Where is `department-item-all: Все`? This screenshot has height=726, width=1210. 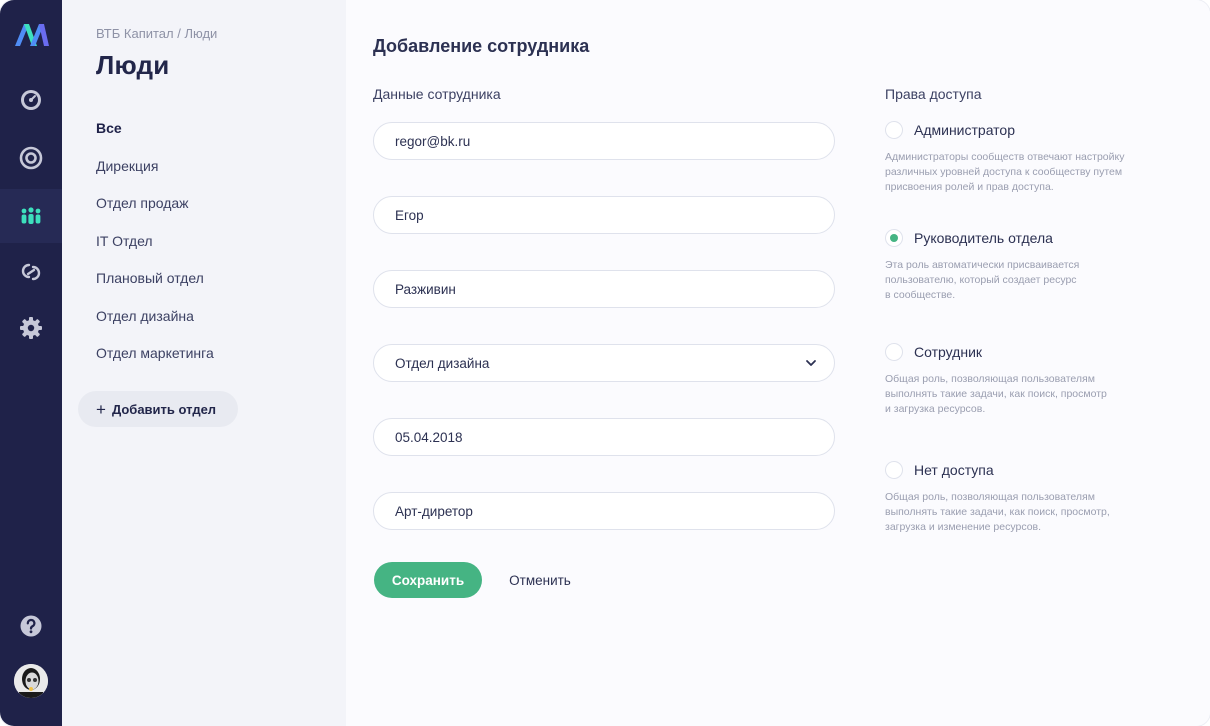
department-item-all: Все is located at coordinates (155, 137).